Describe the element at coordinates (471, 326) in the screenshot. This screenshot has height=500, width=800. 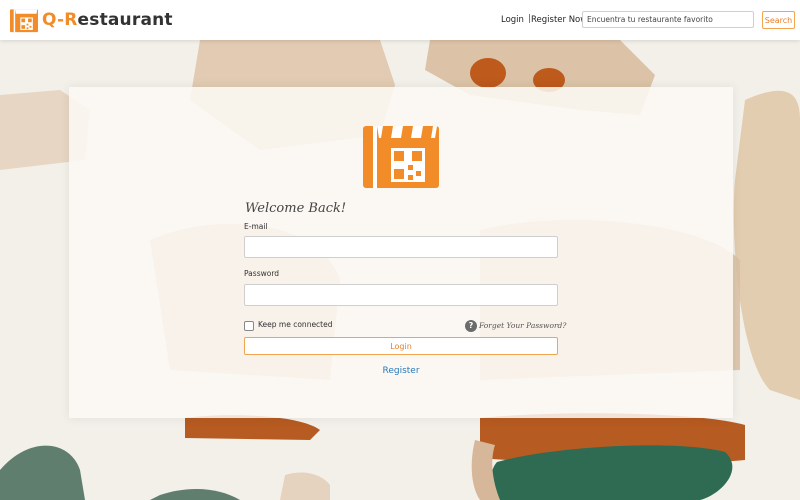
I see `question-circle-icon: ?` at that location.